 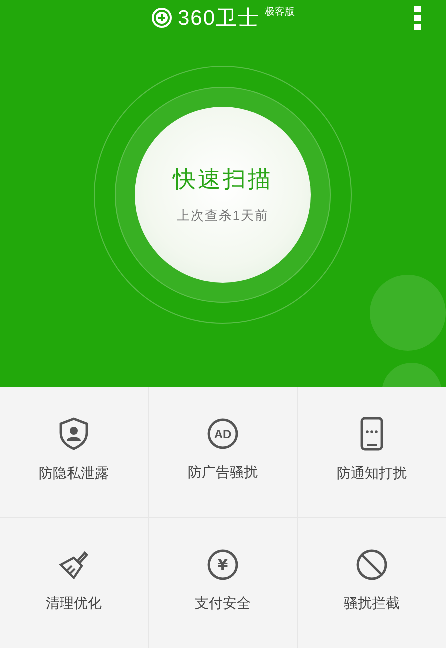 What do you see at coordinates (74, 583) in the screenshot?
I see `feature-tile: 清理优化` at bounding box center [74, 583].